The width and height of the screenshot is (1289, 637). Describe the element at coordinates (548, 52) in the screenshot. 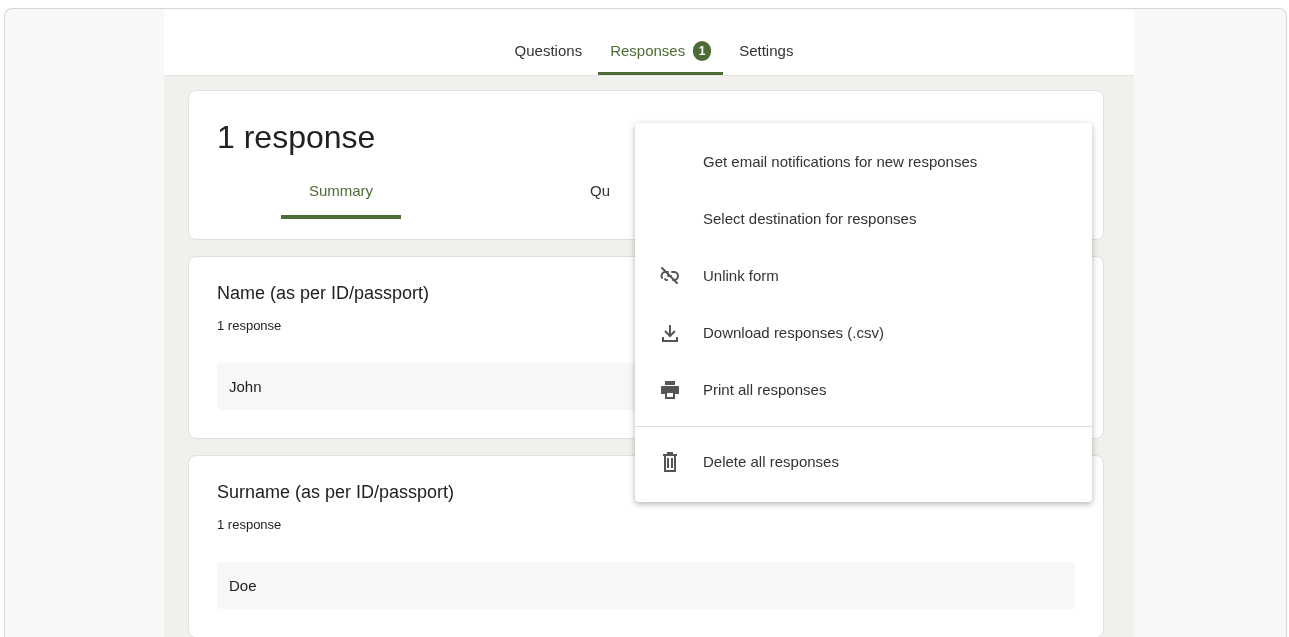

I see `nav-tab: Questions` at that location.